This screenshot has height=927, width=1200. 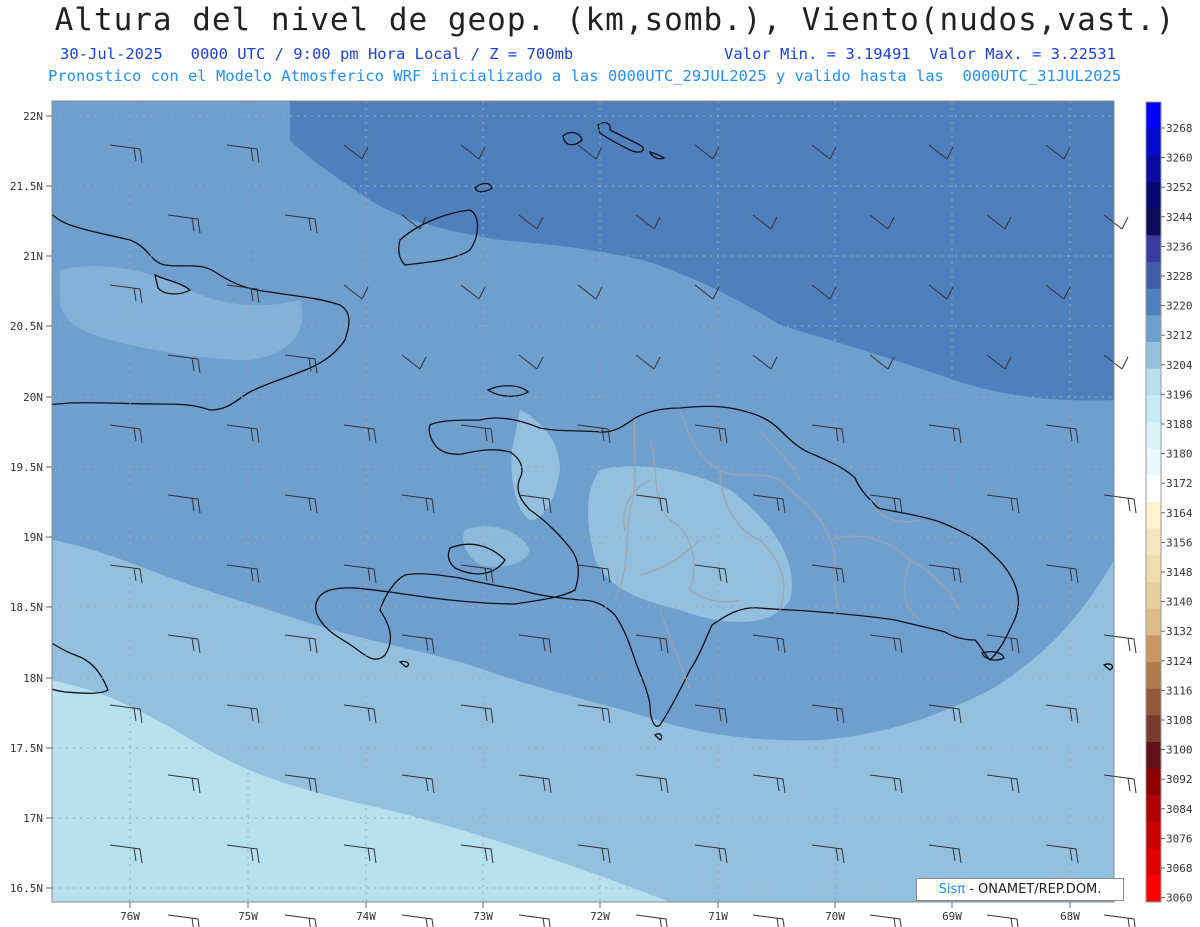 I want to click on longitude-labels: 76W 75W 74W 73W 72W 71W 70W 69W 68W, so click(x=600, y=916).